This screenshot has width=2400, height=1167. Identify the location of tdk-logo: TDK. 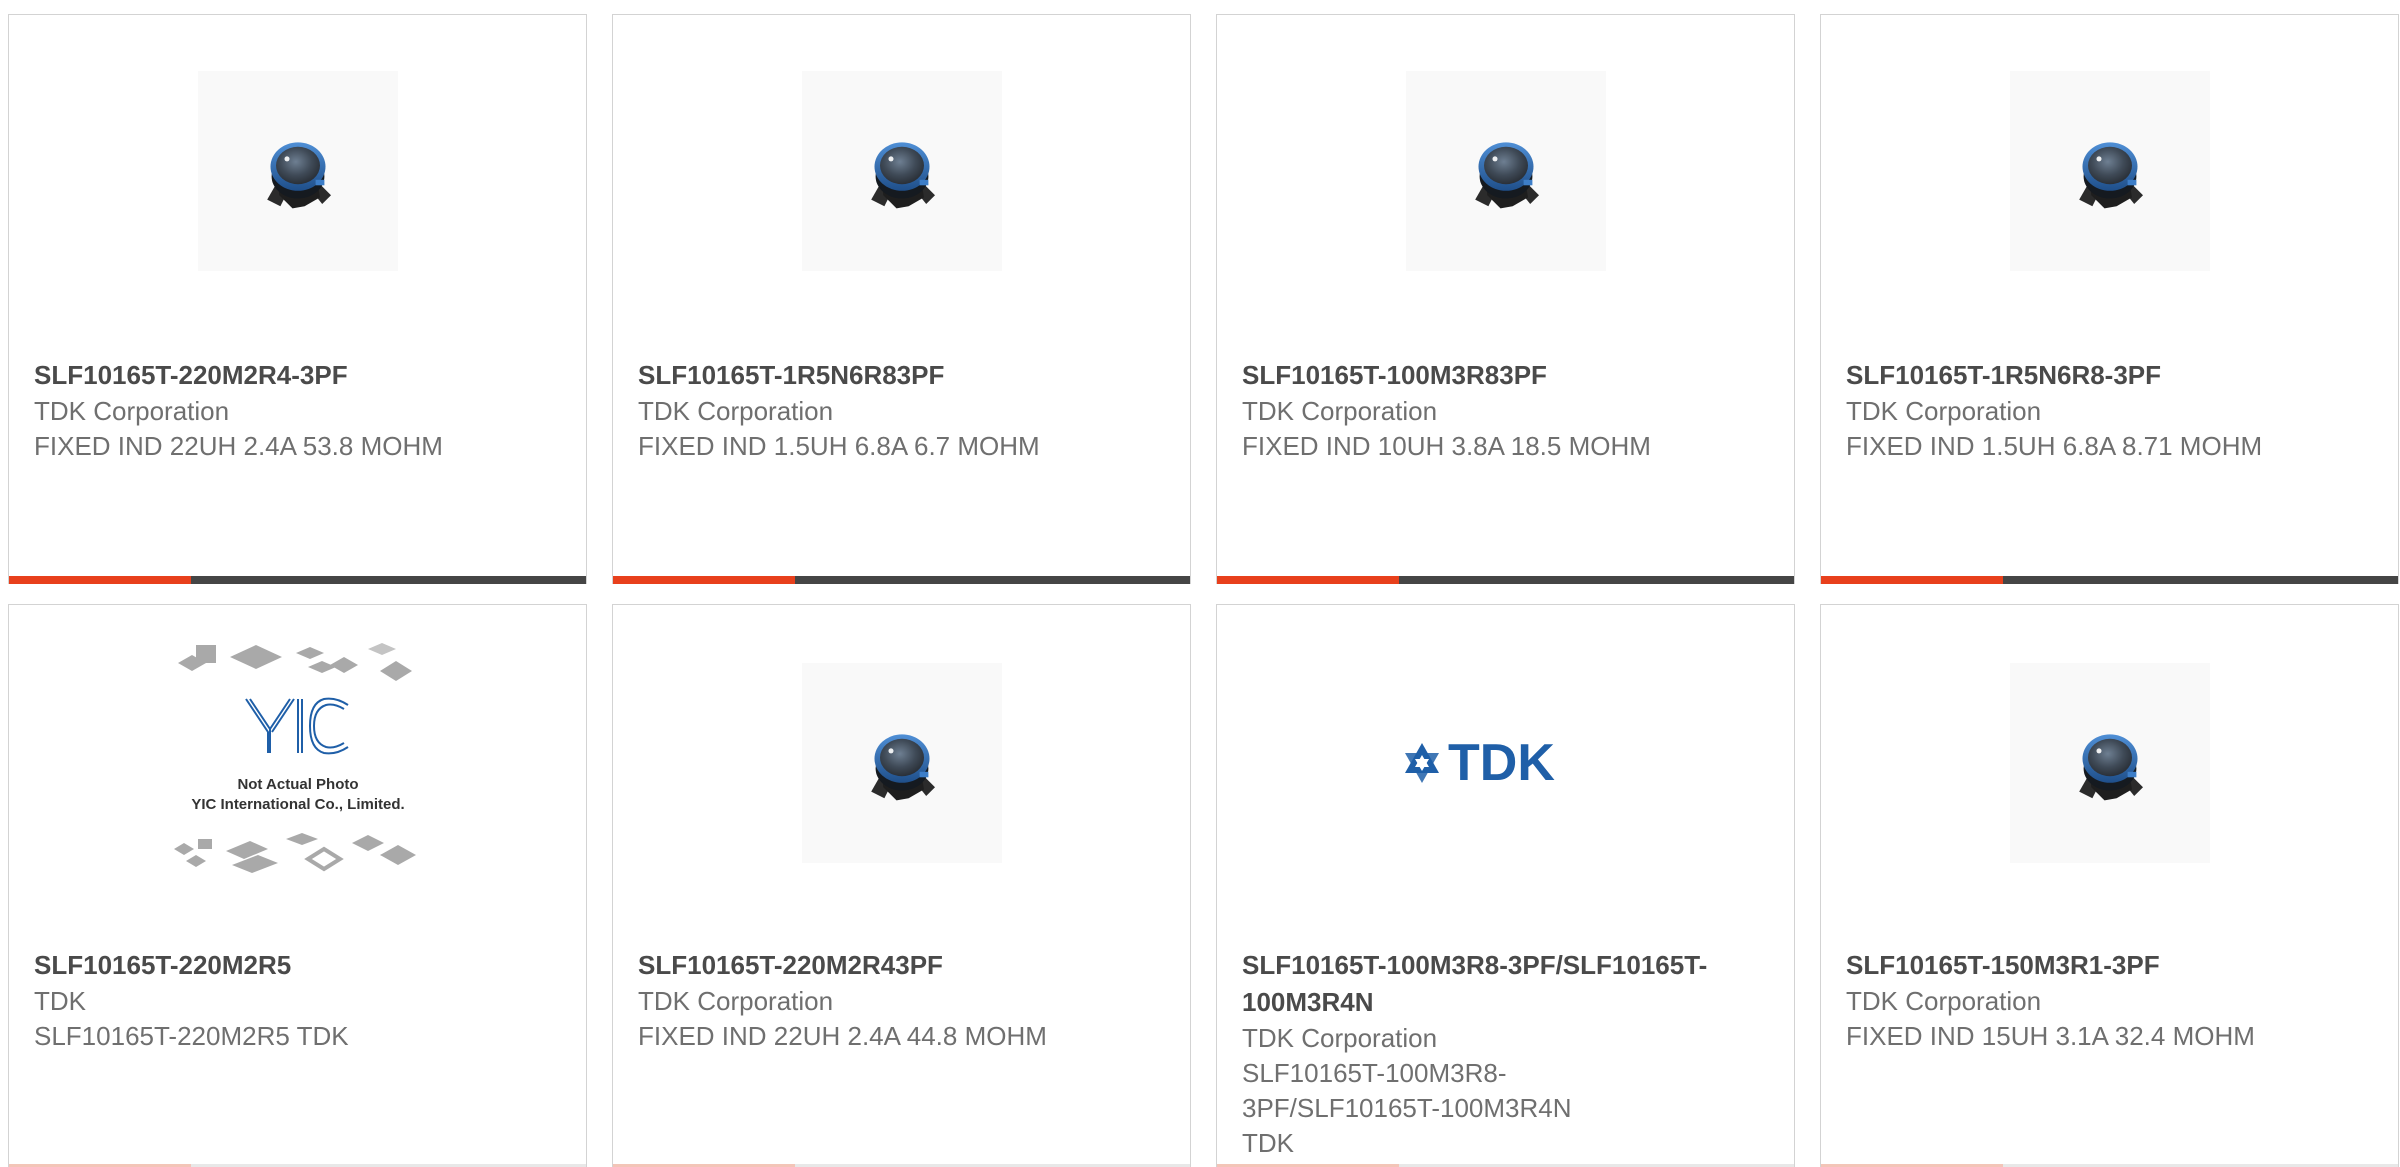
(1479, 763).